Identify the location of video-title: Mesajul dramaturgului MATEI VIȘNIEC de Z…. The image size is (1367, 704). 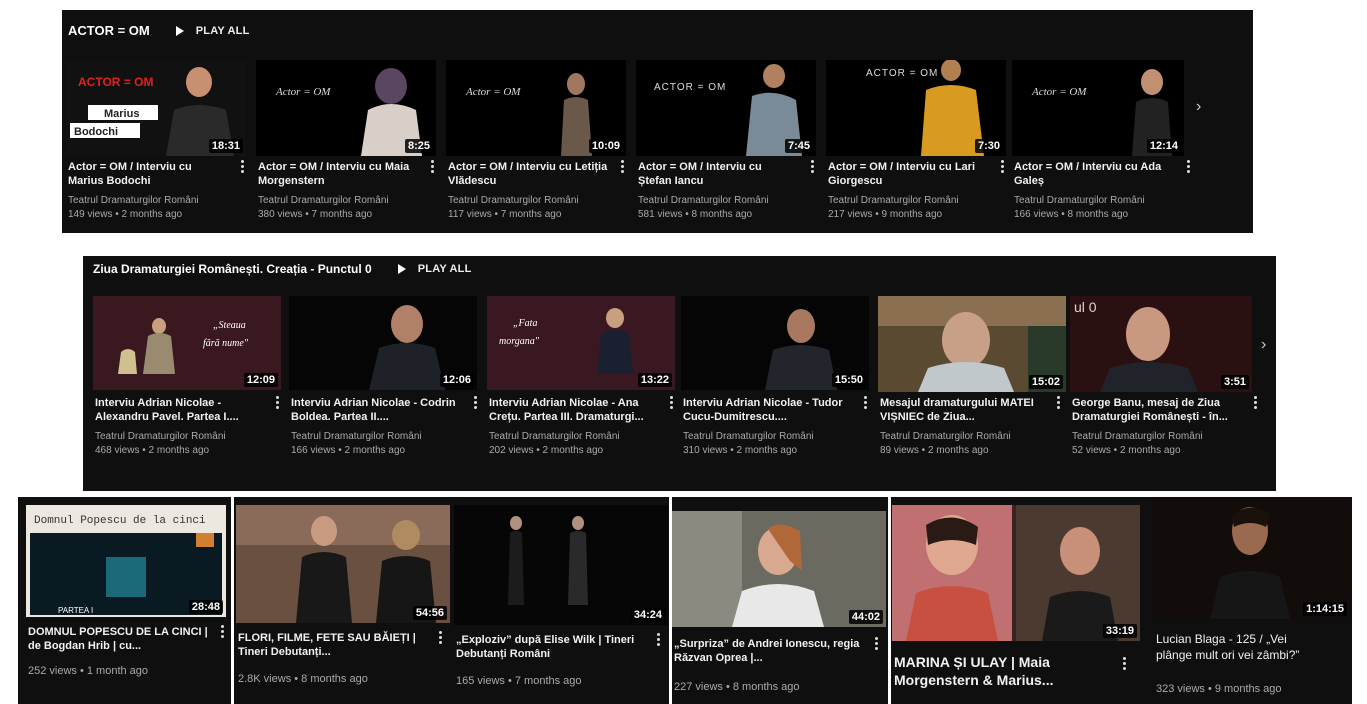
(963, 410).